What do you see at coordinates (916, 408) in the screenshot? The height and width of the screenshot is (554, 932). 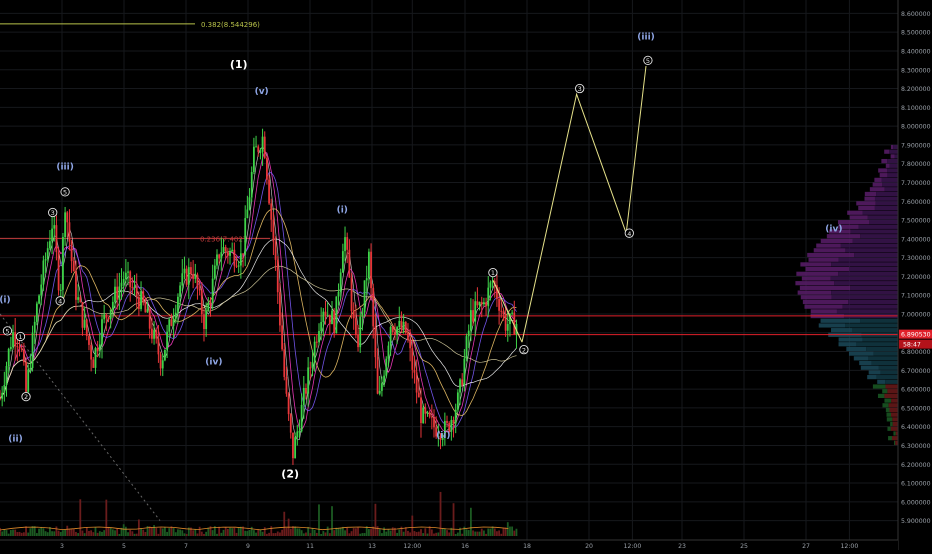 I see `price-tick-label: 6.500000` at bounding box center [916, 408].